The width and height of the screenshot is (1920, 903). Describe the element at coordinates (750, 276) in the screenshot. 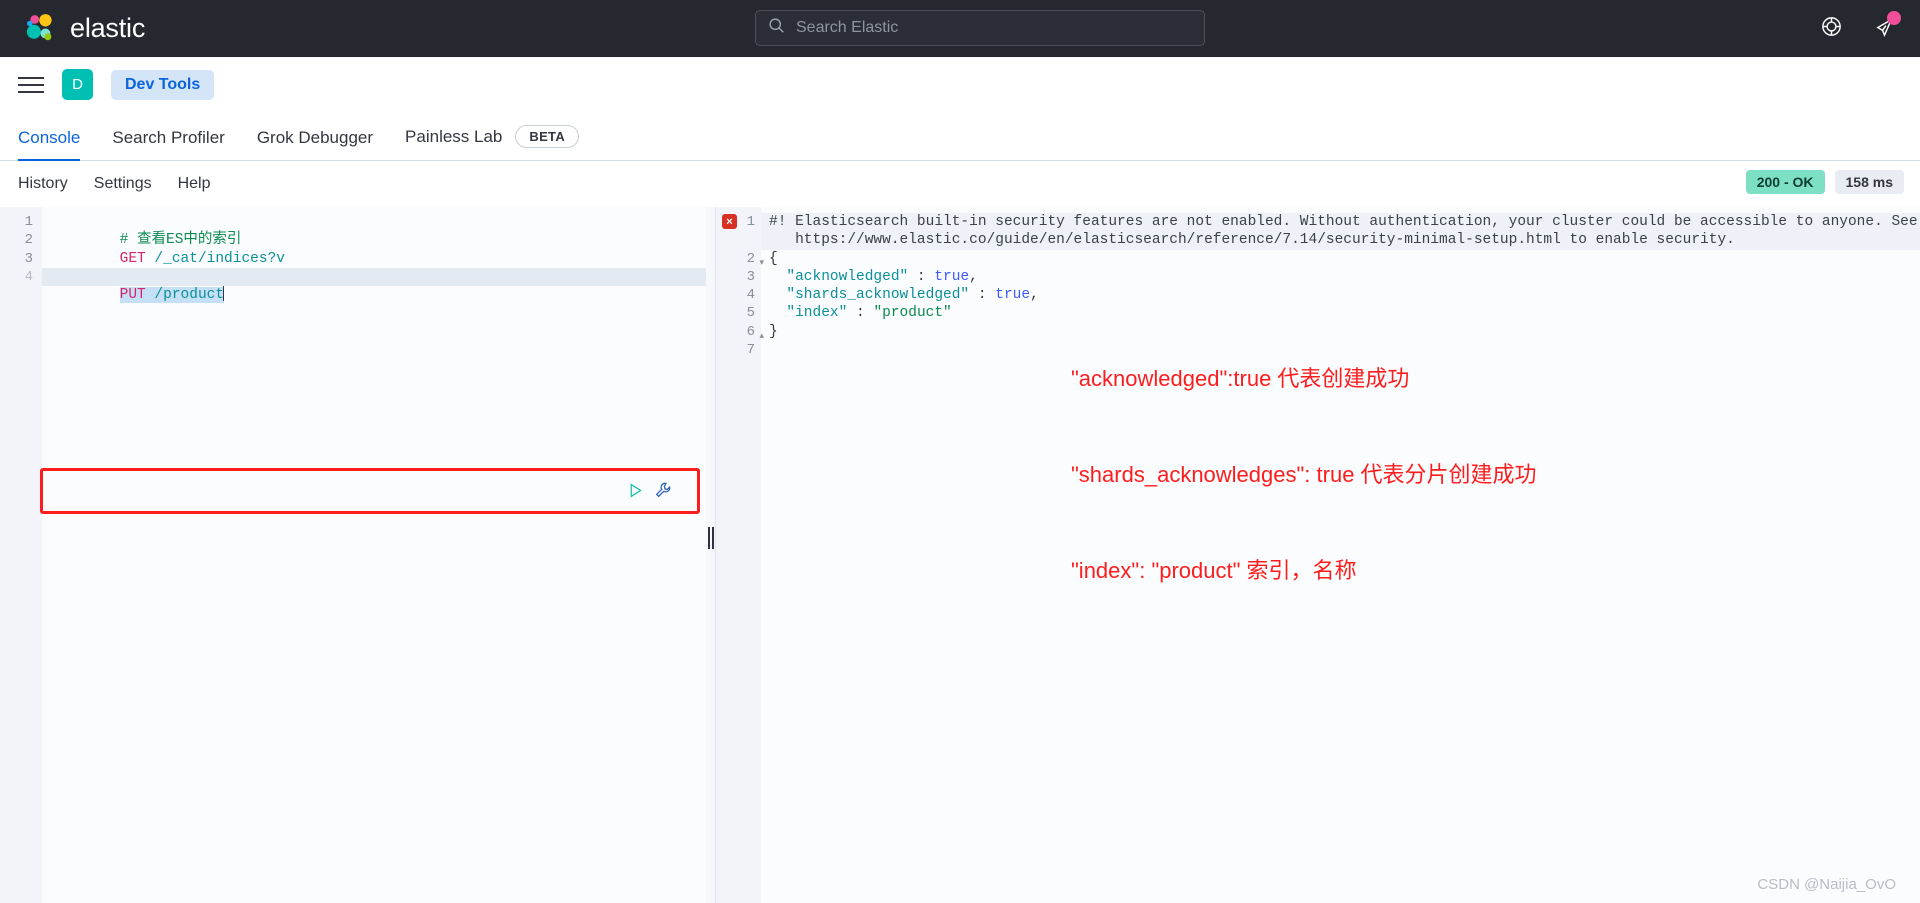

I see `response-line-number: 3` at that location.